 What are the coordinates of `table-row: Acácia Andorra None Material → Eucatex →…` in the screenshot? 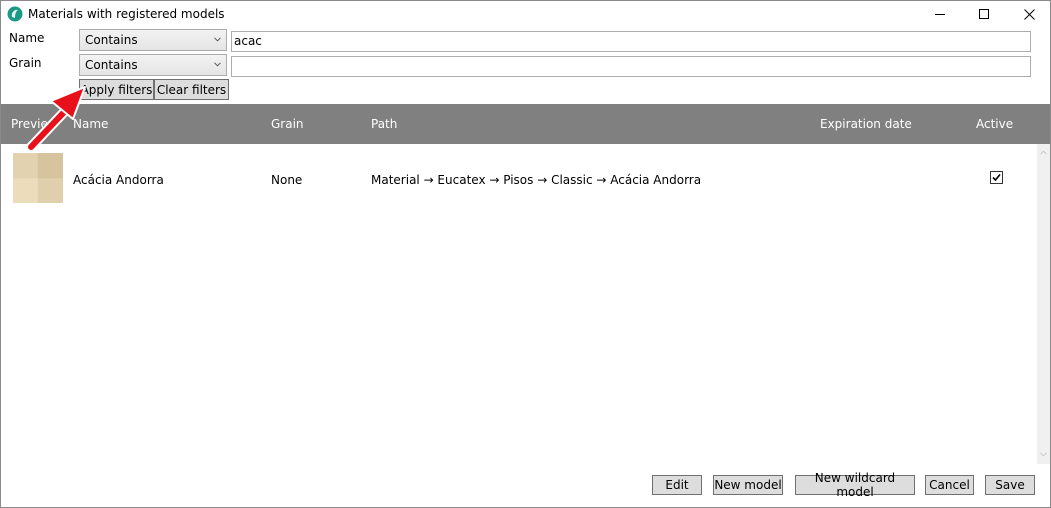 It's located at (519, 177).